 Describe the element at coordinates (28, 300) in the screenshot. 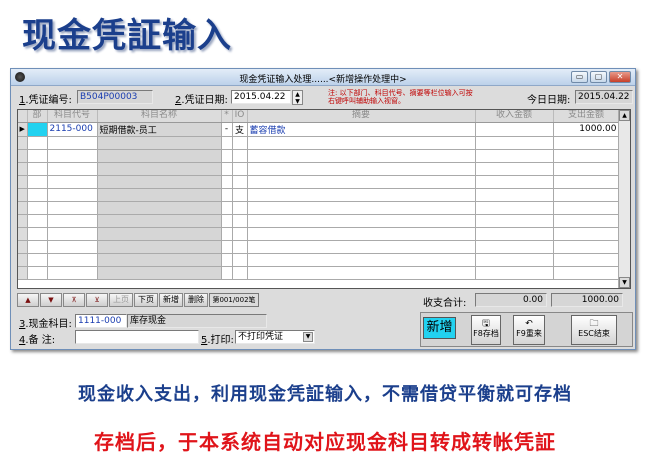

I see `nav-up-button: ▲` at that location.